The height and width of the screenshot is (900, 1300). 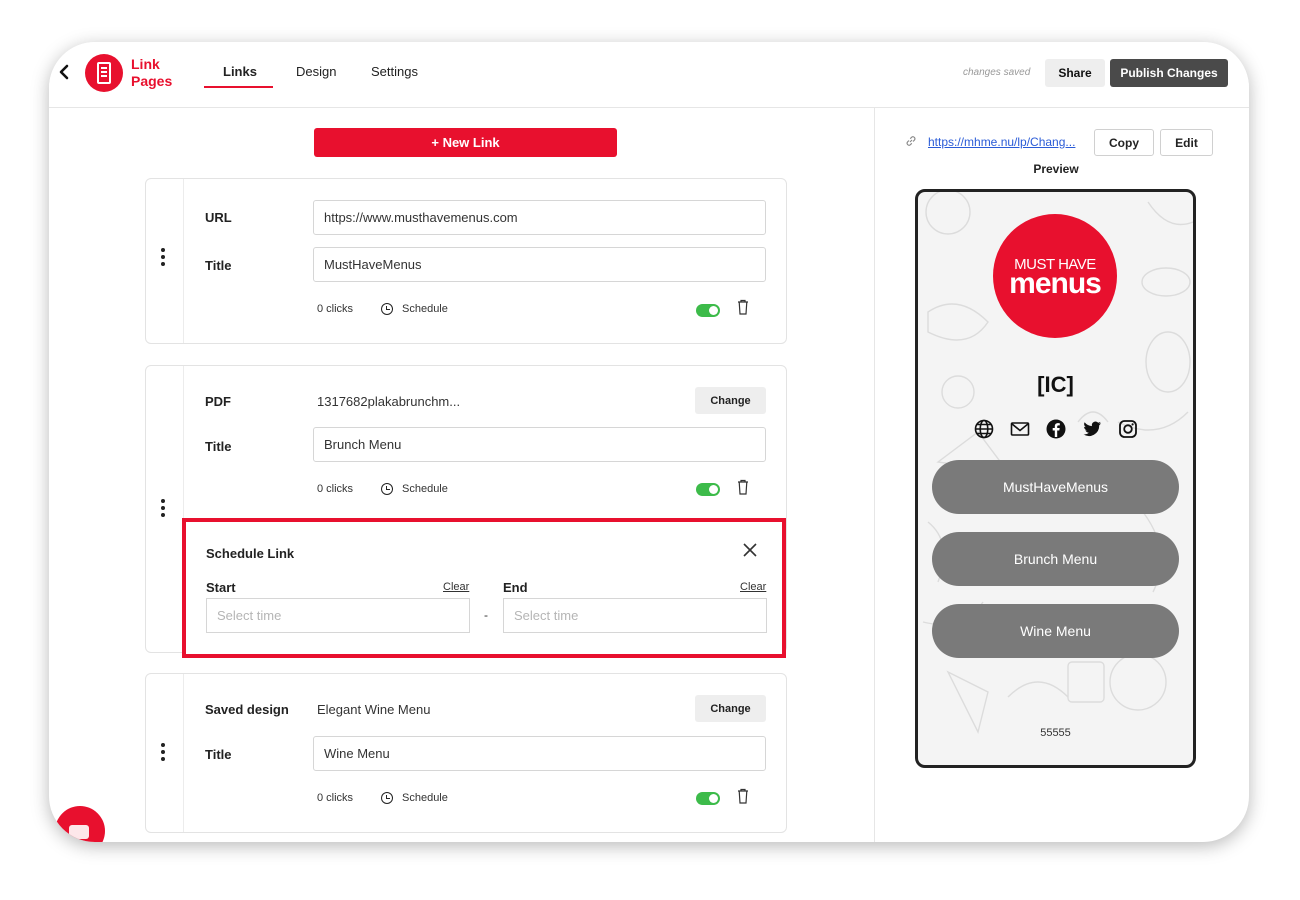 I want to click on twitter-icon, so click(x=1092, y=429).